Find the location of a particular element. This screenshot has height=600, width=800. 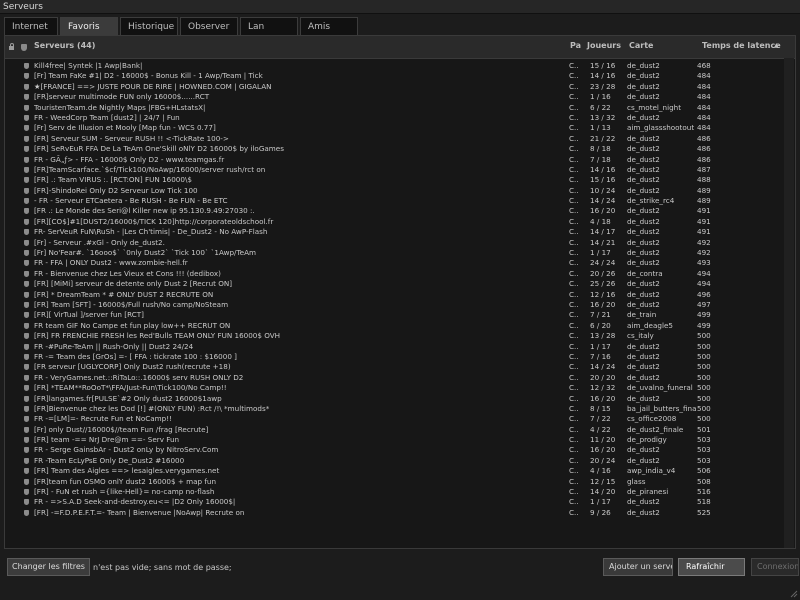

lock-icon is located at coordinates (11, 46).